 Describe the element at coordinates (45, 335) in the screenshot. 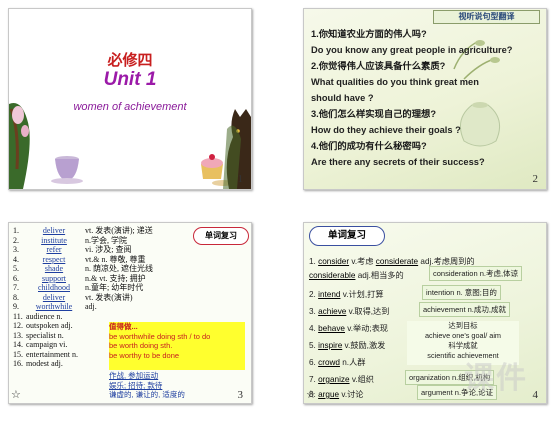

I see `item-text: specialist n.` at that location.